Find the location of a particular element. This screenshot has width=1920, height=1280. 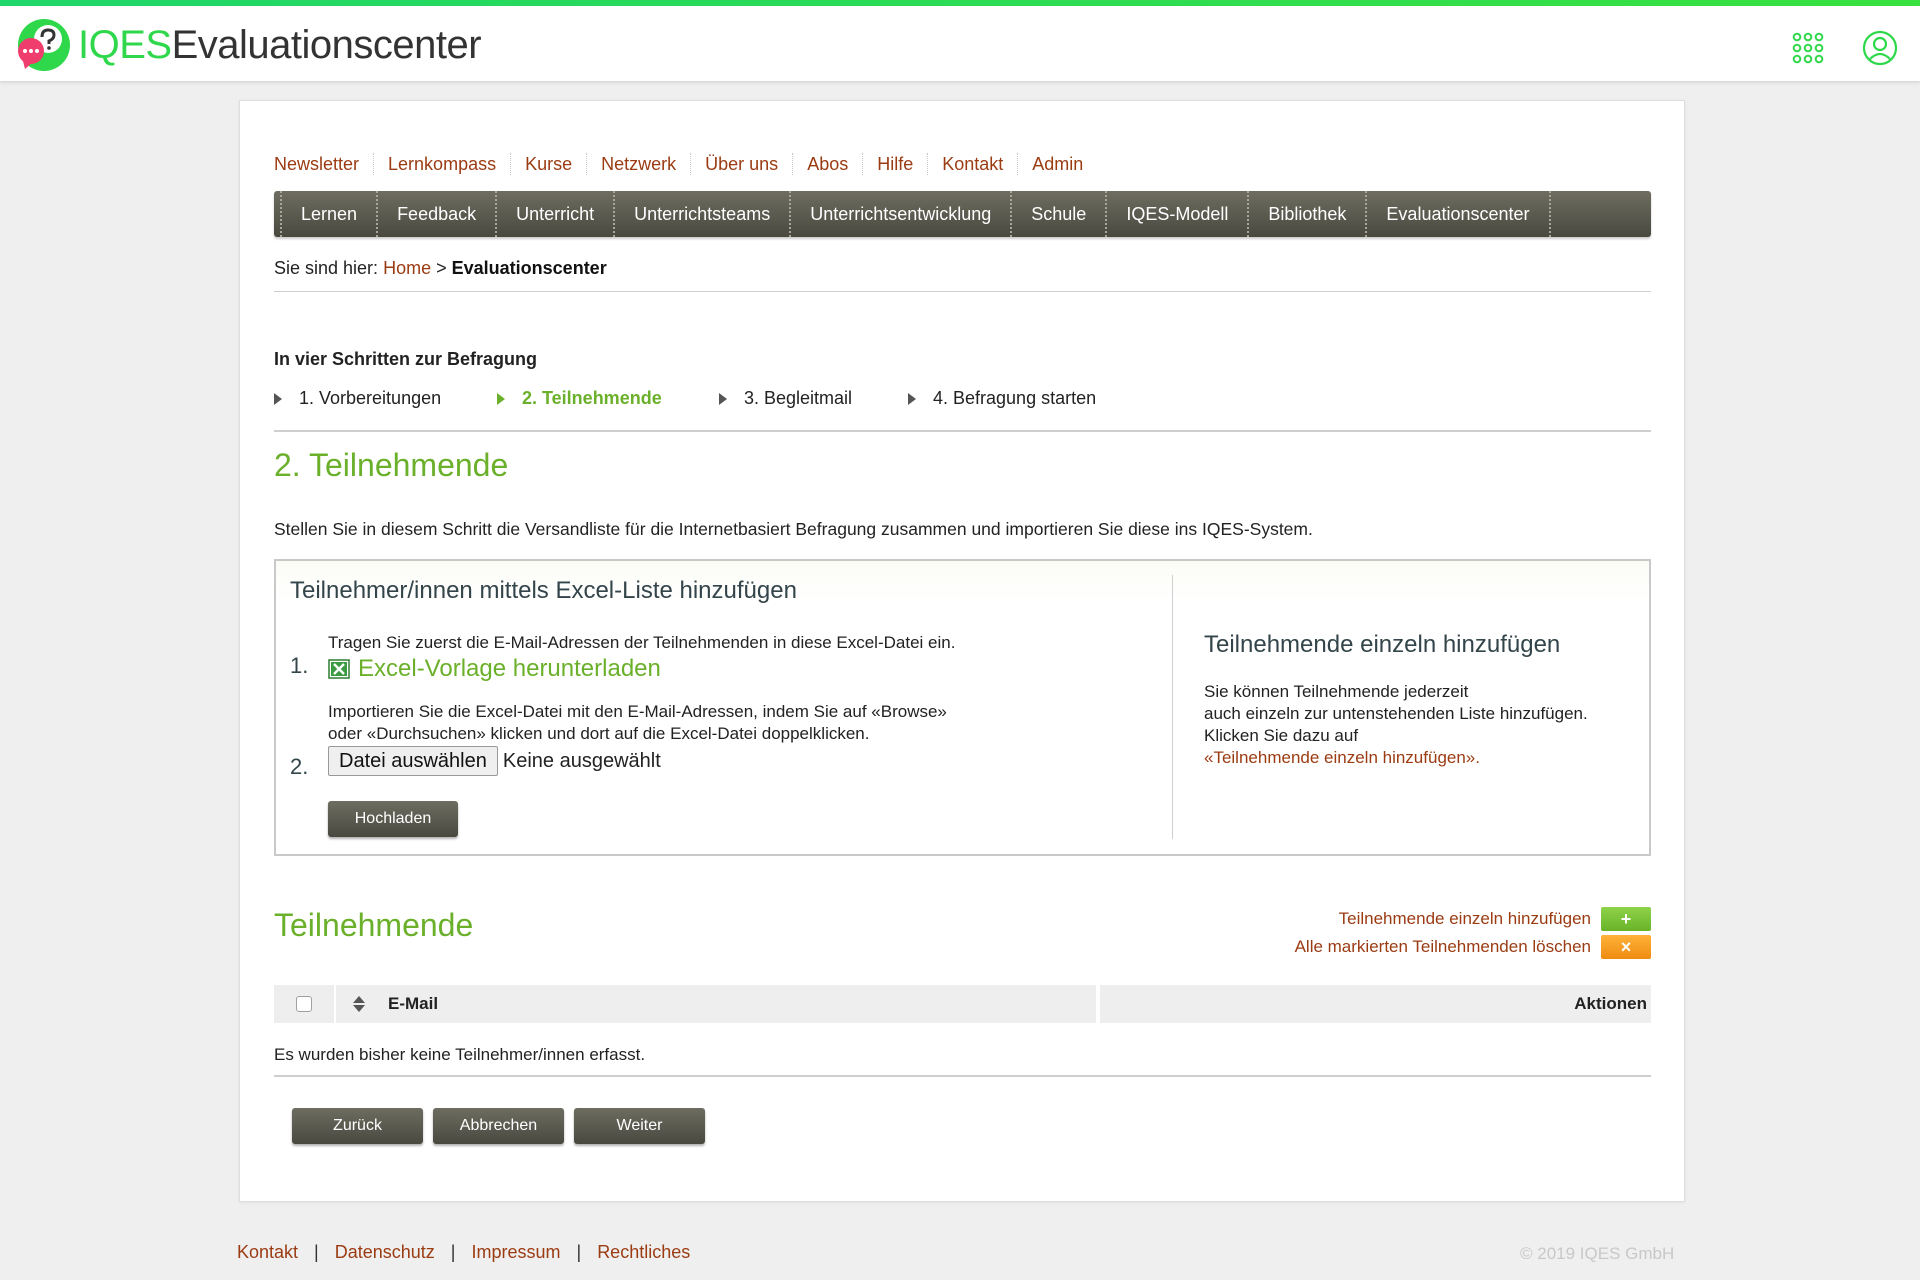

step-2-active: 2. Teilnehmende is located at coordinates (579, 398).